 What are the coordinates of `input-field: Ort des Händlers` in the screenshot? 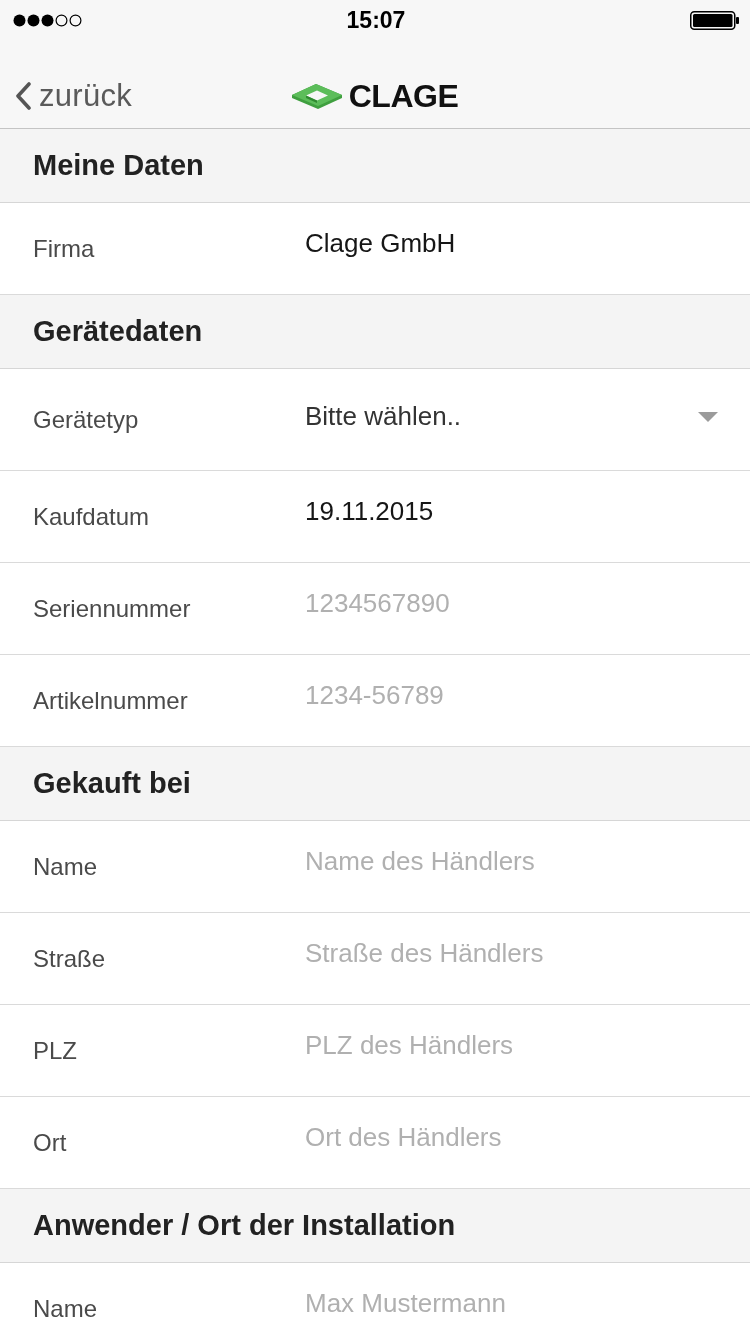 It's located at (511, 1137).